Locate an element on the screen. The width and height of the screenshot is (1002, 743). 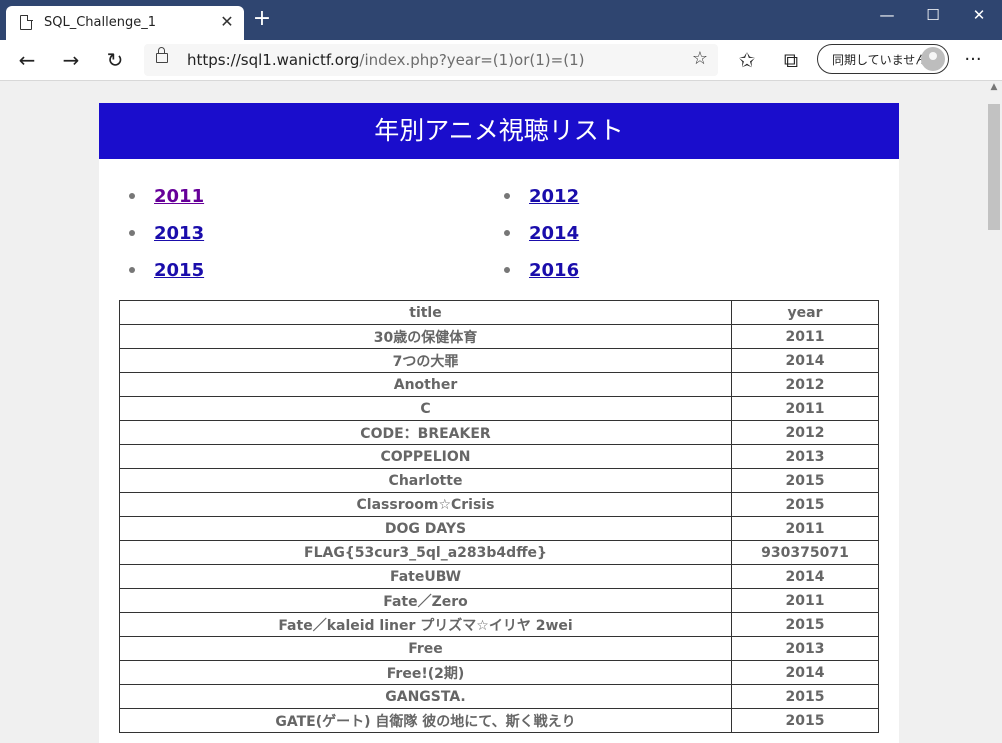
page-icon is located at coordinates (26, 22).